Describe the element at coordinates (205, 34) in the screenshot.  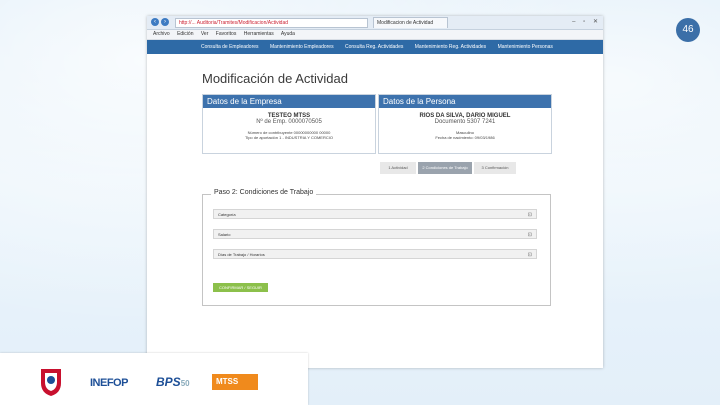
I see `menu-ver: Ver` at that location.